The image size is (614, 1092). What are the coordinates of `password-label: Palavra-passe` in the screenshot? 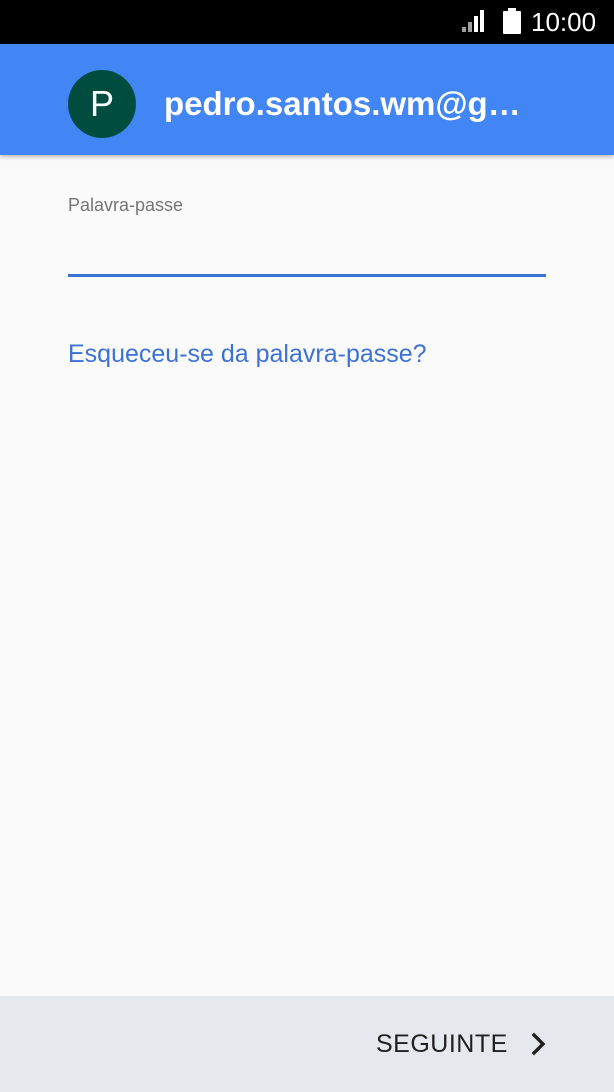 It's located at (126, 205).